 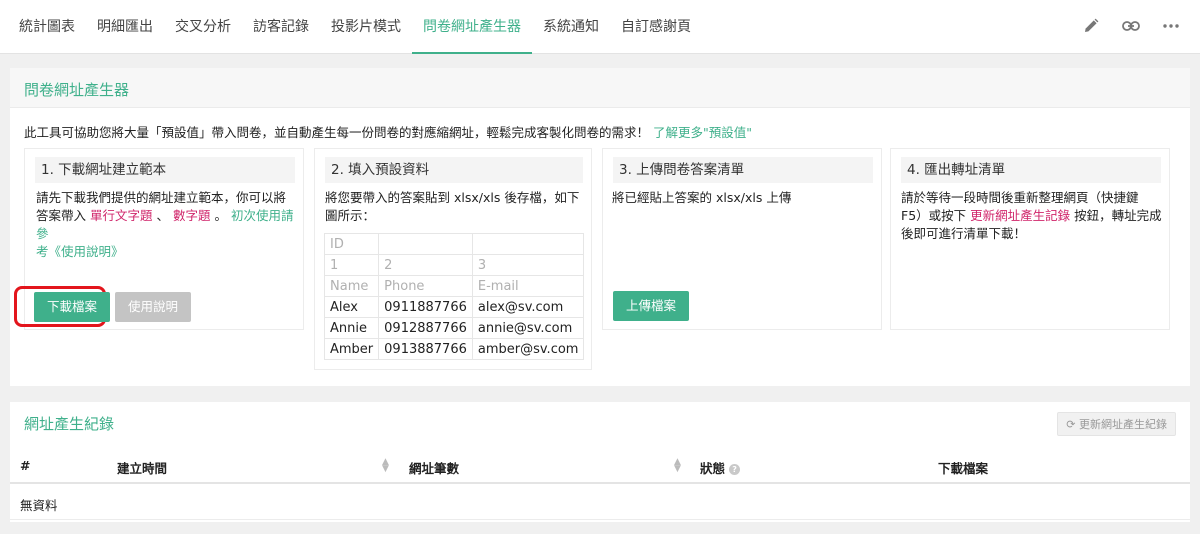 I want to click on step2-title: 2. 填入預設資料, so click(x=454, y=170).